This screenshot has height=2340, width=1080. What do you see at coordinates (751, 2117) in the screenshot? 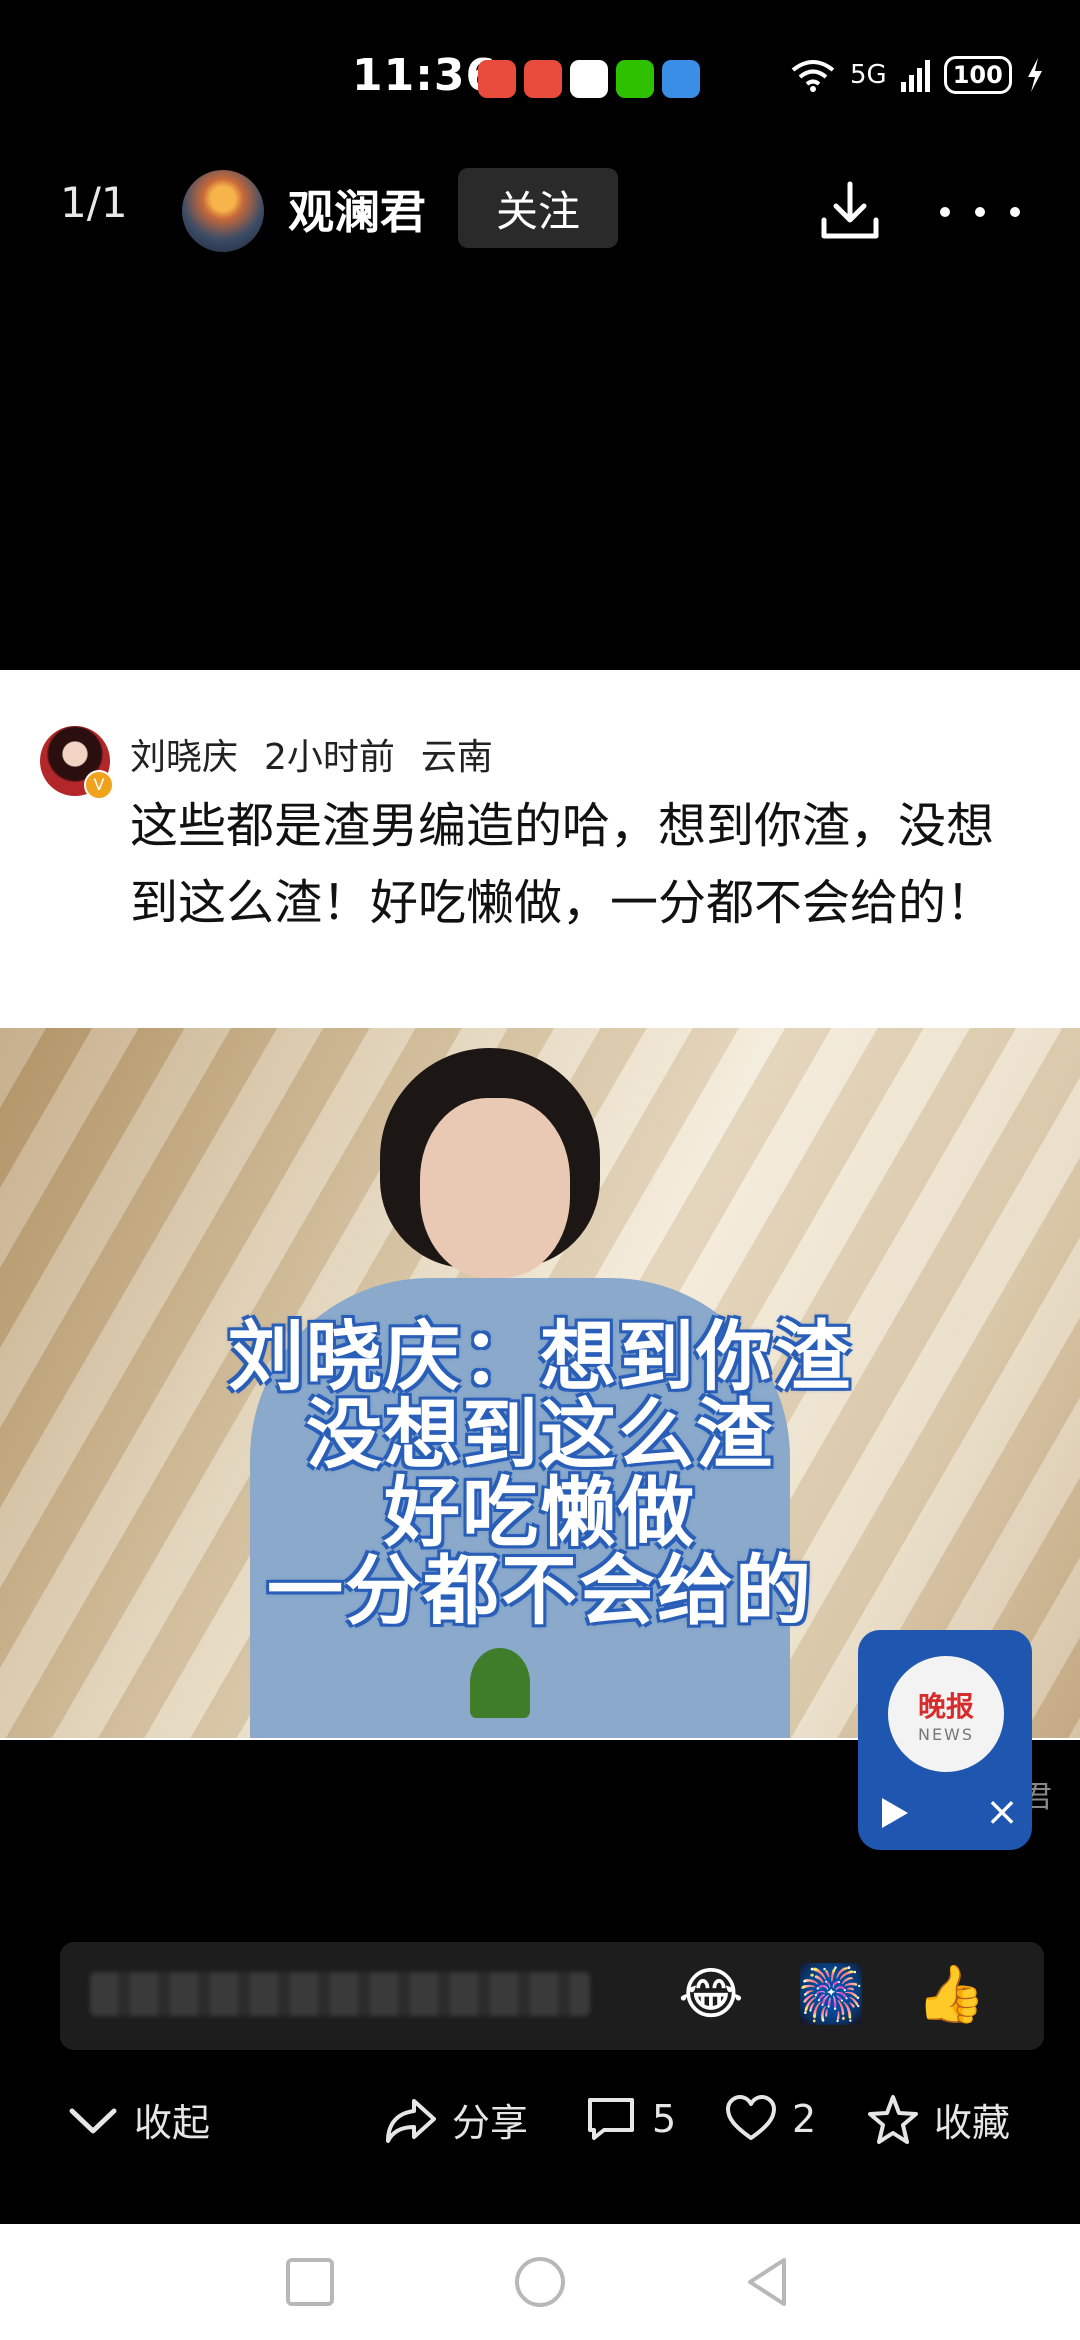
I see `heart-icon` at bounding box center [751, 2117].